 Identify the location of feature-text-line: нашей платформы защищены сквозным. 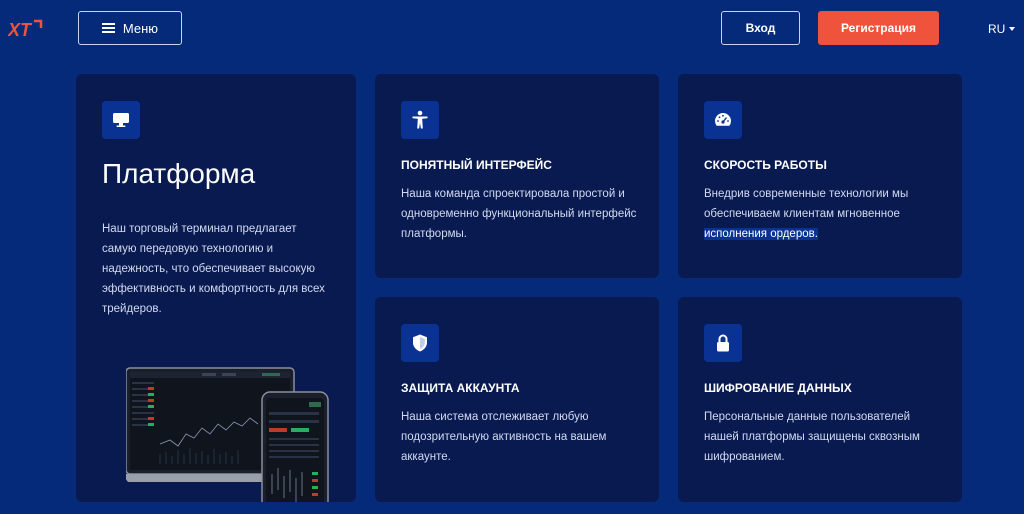
(812, 437).